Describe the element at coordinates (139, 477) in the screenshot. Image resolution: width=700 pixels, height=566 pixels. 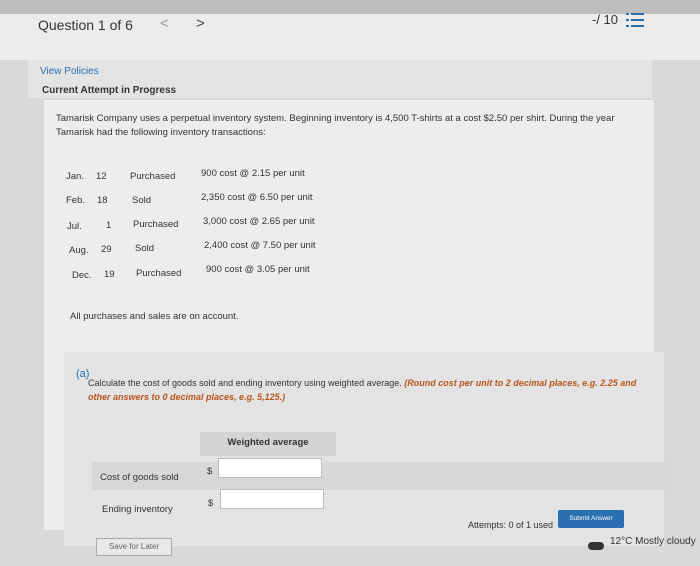
I see `cogs-label: Cost of goods sold` at that location.